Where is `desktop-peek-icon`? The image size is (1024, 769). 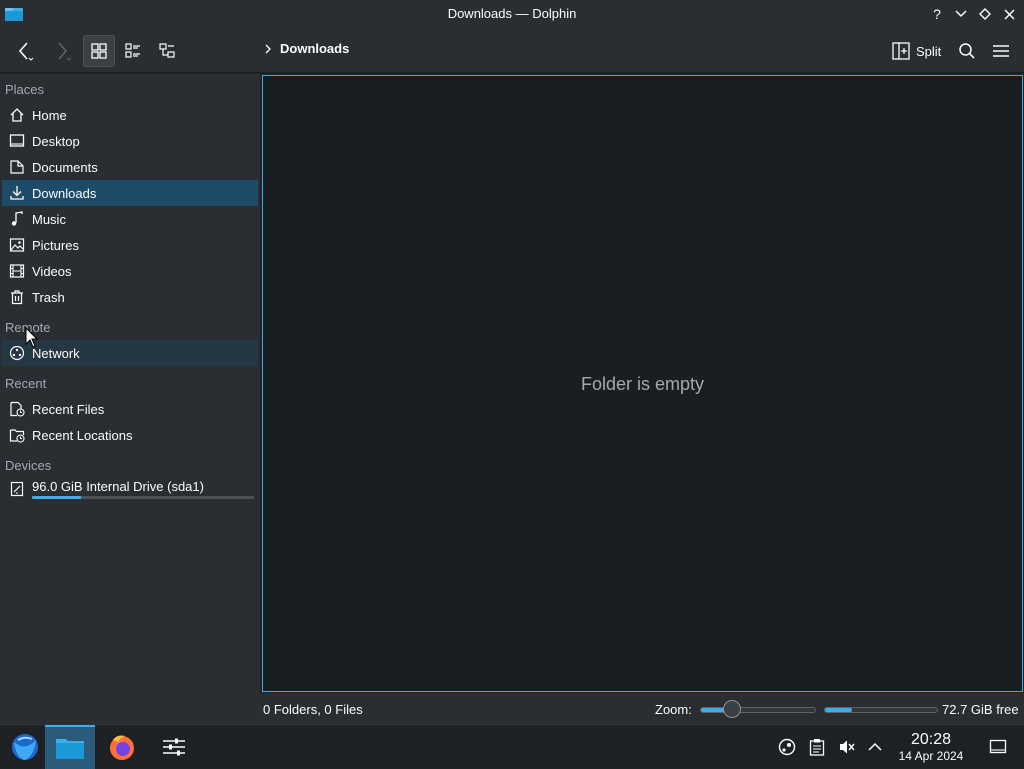 desktop-peek-icon is located at coordinates (998, 746).